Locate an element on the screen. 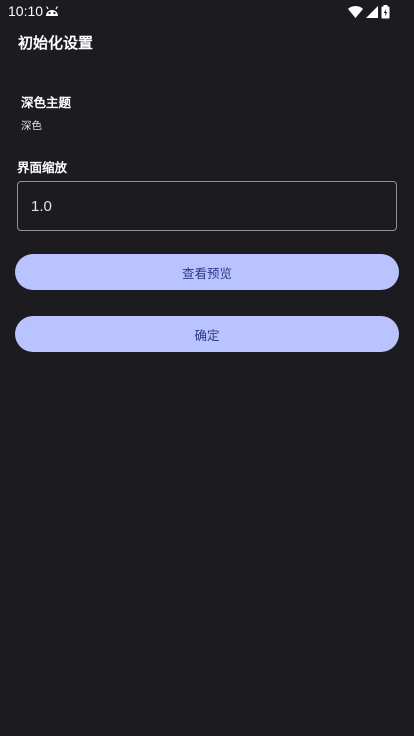  cell-signal-icon is located at coordinates (372, 12).